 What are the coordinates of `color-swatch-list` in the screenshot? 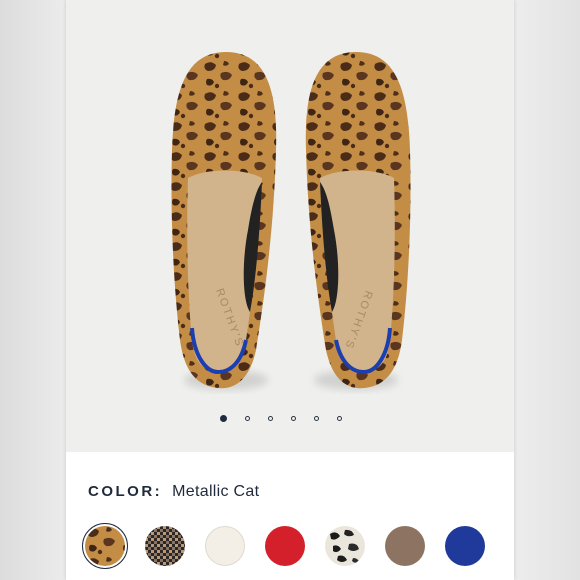 It's located at (285, 546).